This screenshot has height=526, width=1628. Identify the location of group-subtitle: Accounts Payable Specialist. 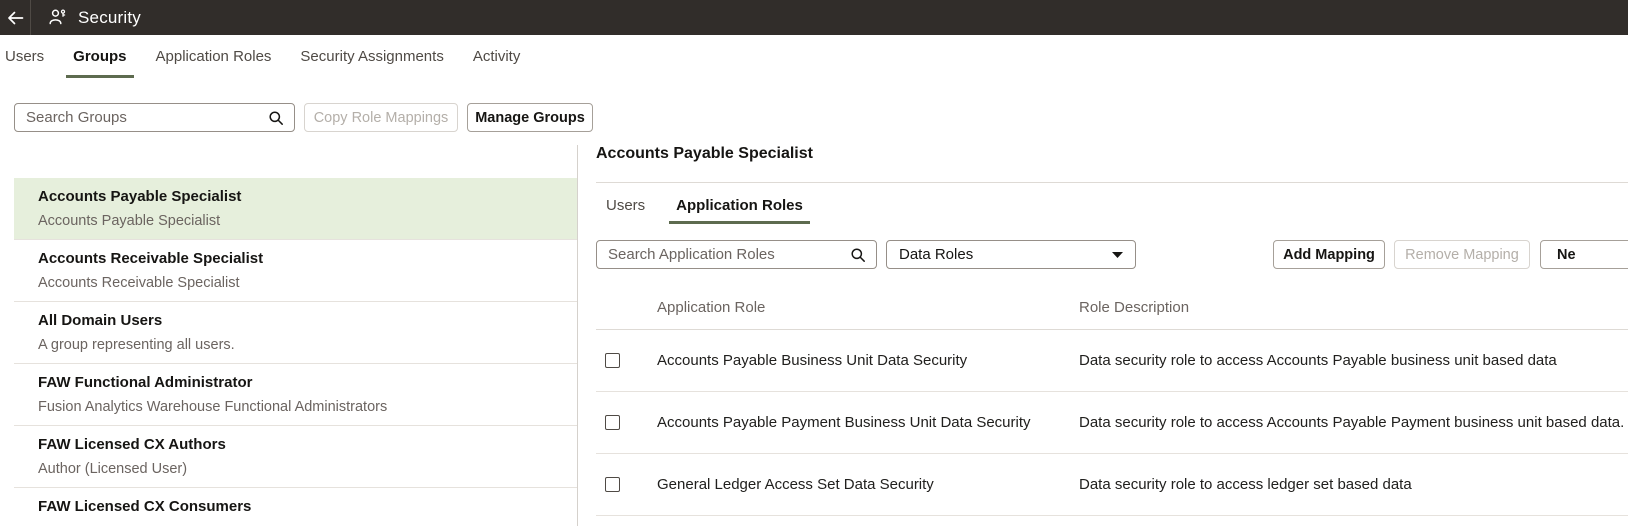
(129, 221).